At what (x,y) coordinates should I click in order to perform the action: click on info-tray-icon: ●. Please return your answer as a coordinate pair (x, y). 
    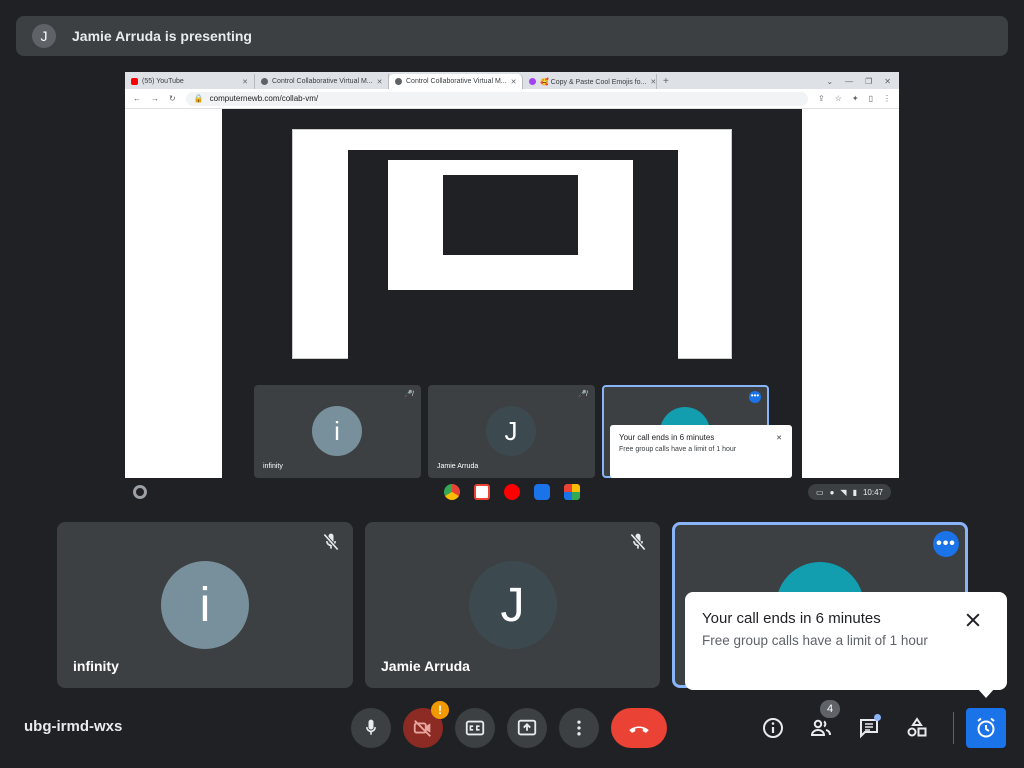
    Looking at the image, I should click on (832, 492).